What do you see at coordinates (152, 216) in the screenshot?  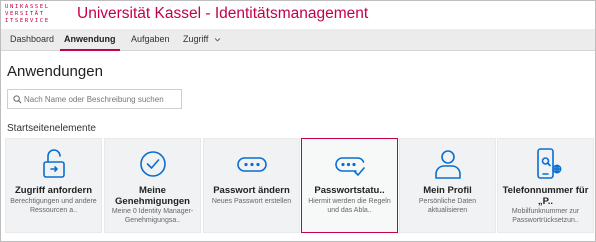 I see `tile-description: Meine 0 Identity Manager-Genehmigungsa..` at bounding box center [152, 216].